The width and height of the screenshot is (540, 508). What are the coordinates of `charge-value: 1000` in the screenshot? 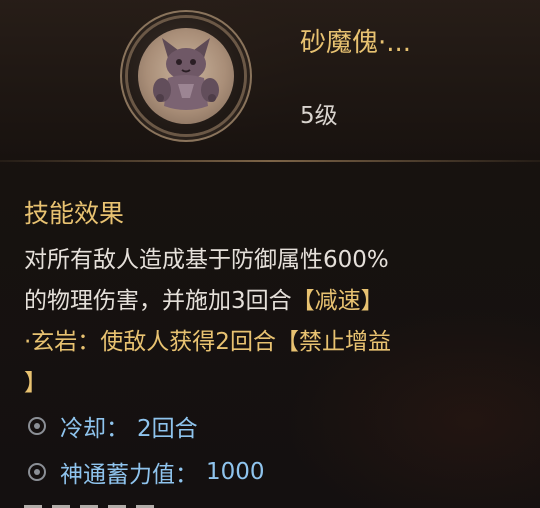 It's located at (235, 472).